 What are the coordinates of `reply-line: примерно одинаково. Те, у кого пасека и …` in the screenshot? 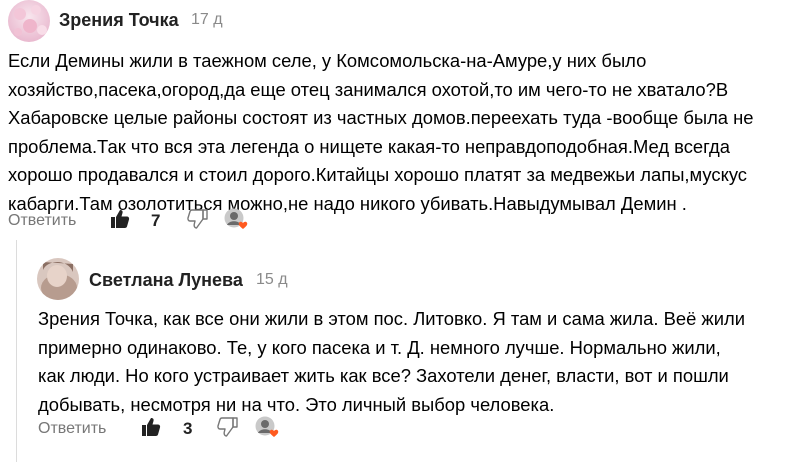 It's located at (379, 347).